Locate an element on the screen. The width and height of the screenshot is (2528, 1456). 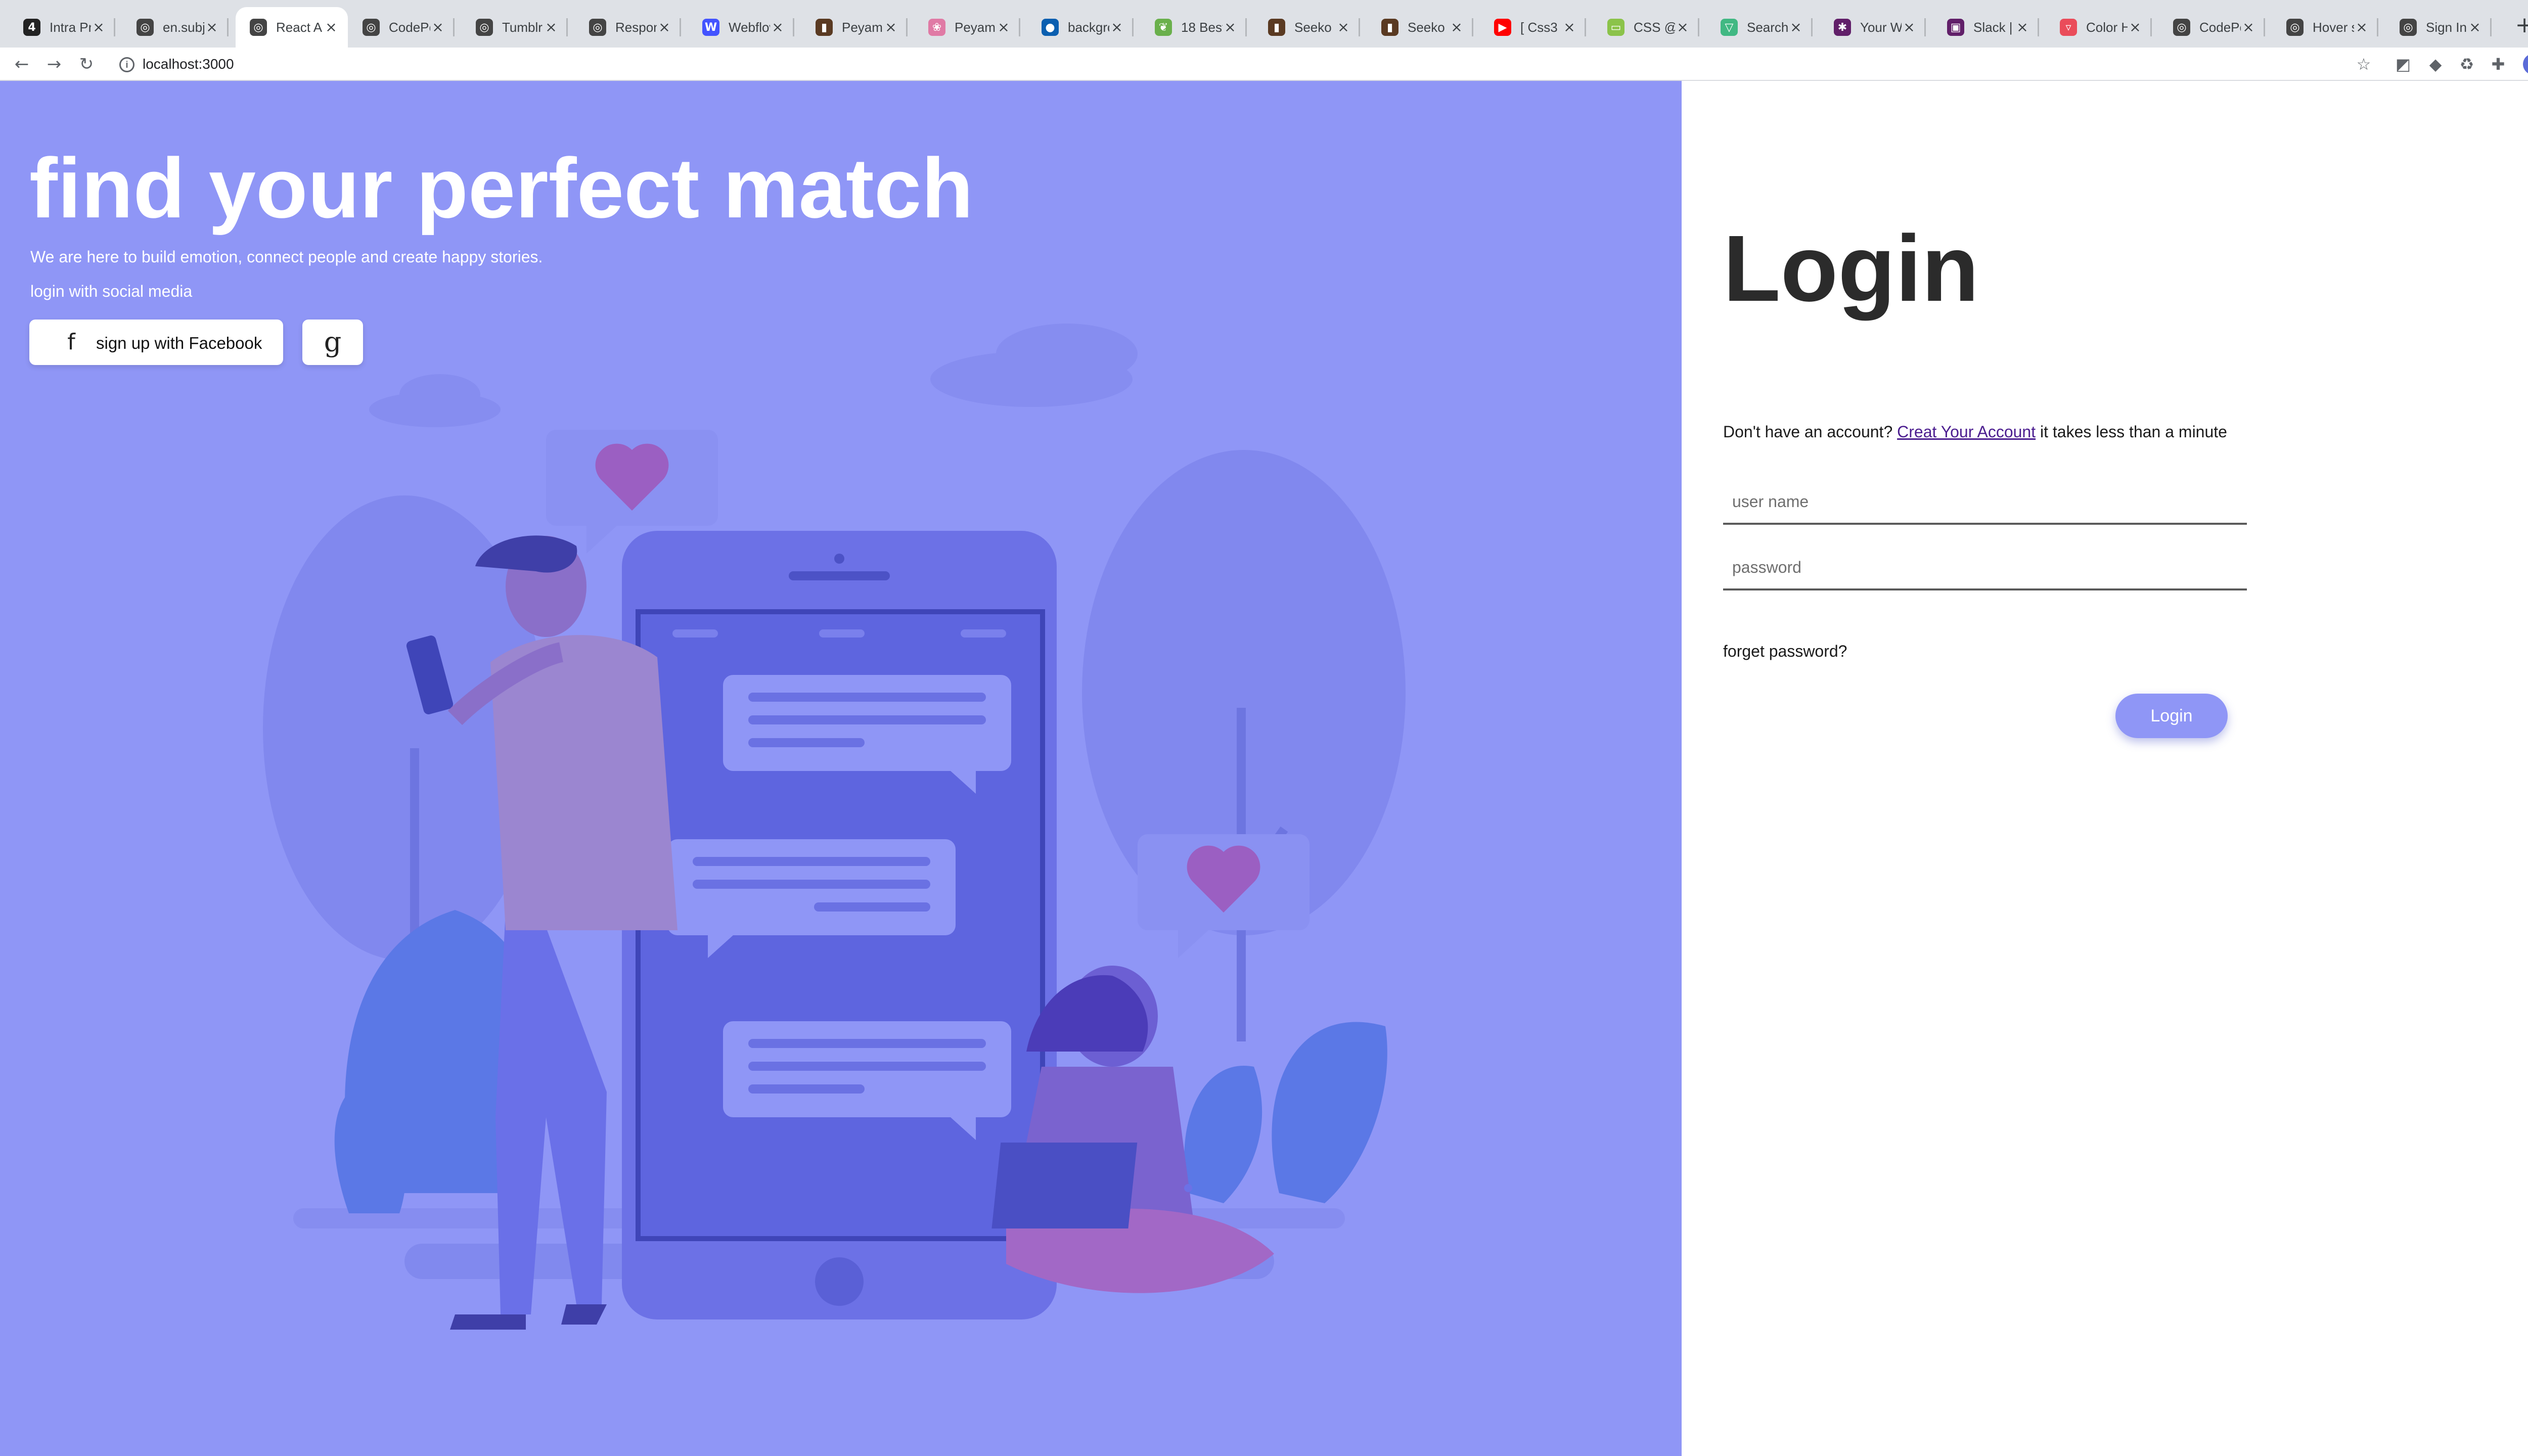
browser-tab: ❀ Peyamb× is located at coordinates (967, 27).